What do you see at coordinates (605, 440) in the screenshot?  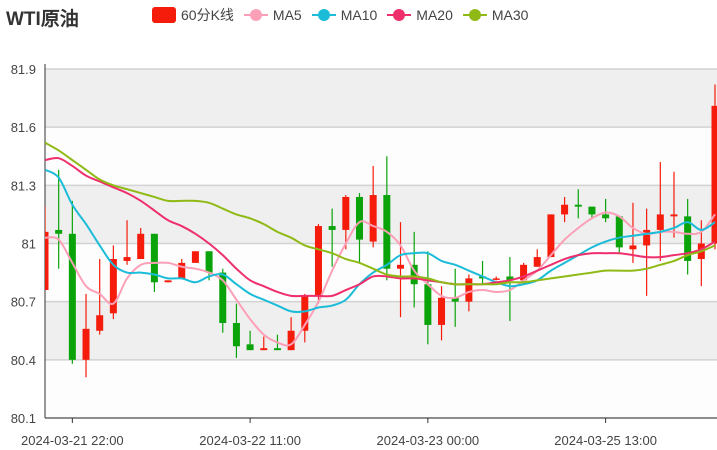 I see `x-tick-label: 2024-03-25 13:00` at bounding box center [605, 440].